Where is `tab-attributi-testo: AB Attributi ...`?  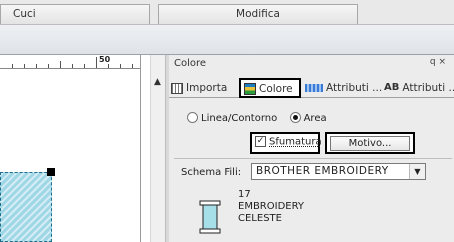
tab-attributi-testo: AB Attributi ... is located at coordinates (419, 88).